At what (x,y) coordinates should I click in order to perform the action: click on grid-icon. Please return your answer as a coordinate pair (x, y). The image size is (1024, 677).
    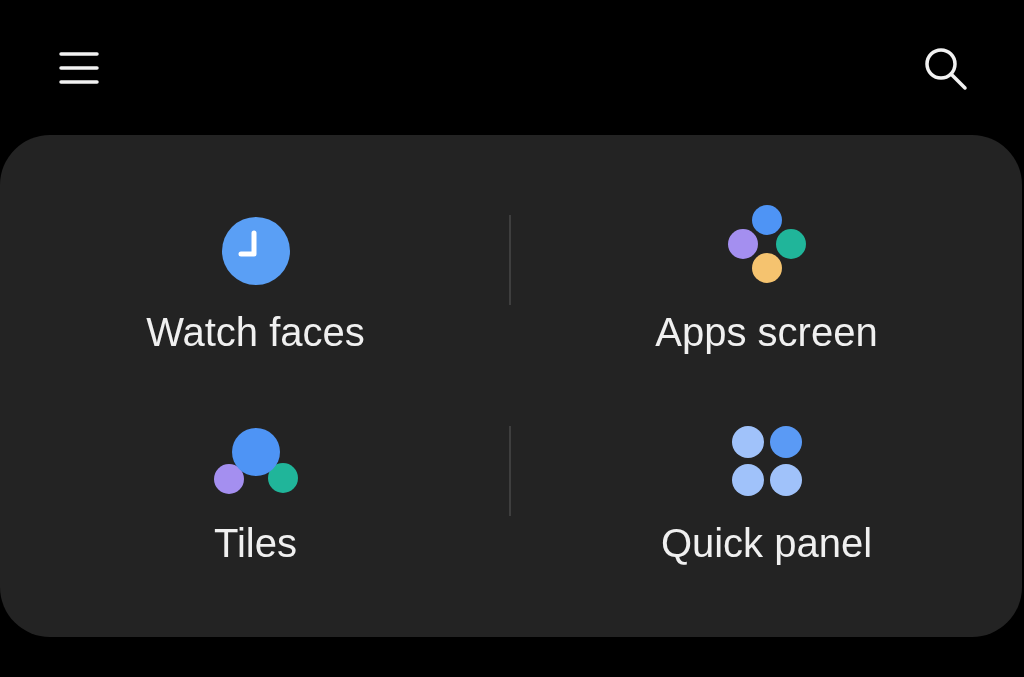
    Looking at the image, I should click on (766, 461).